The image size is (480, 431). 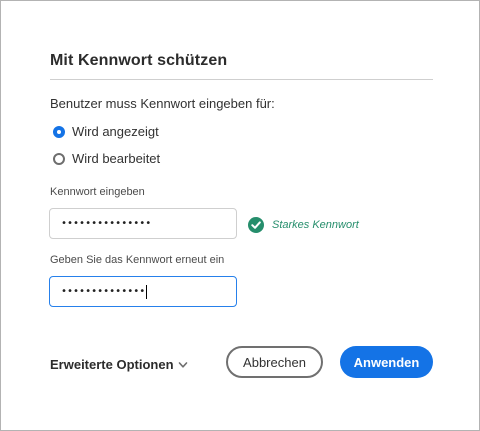 I want to click on text-caret, so click(x=147, y=291).